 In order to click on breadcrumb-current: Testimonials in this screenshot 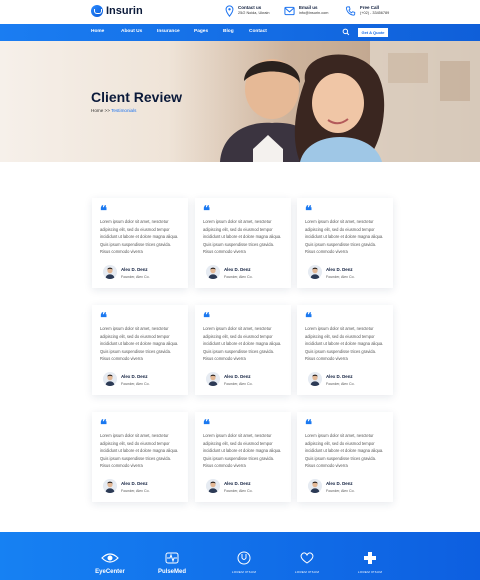, I will do `click(124, 110)`.